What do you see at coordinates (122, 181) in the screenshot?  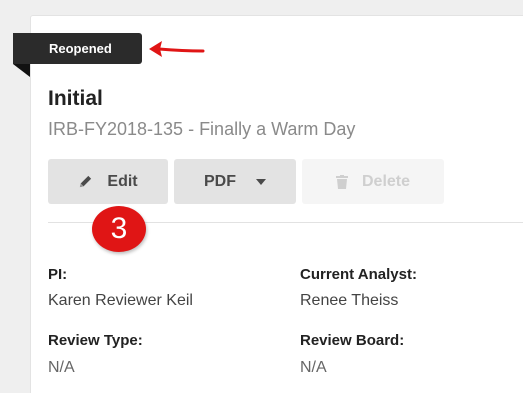 I see `edit-button-label: Edit` at bounding box center [122, 181].